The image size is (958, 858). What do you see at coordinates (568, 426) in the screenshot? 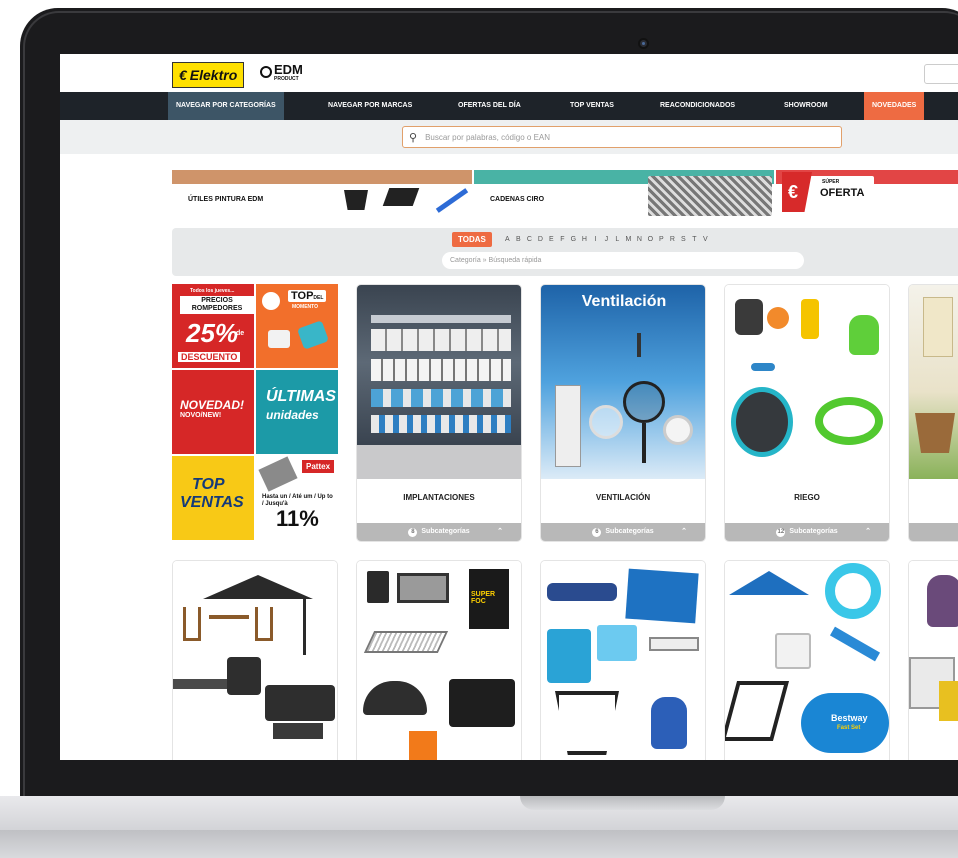
I see `tower-fan-icon` at bounding box center [568, 426].